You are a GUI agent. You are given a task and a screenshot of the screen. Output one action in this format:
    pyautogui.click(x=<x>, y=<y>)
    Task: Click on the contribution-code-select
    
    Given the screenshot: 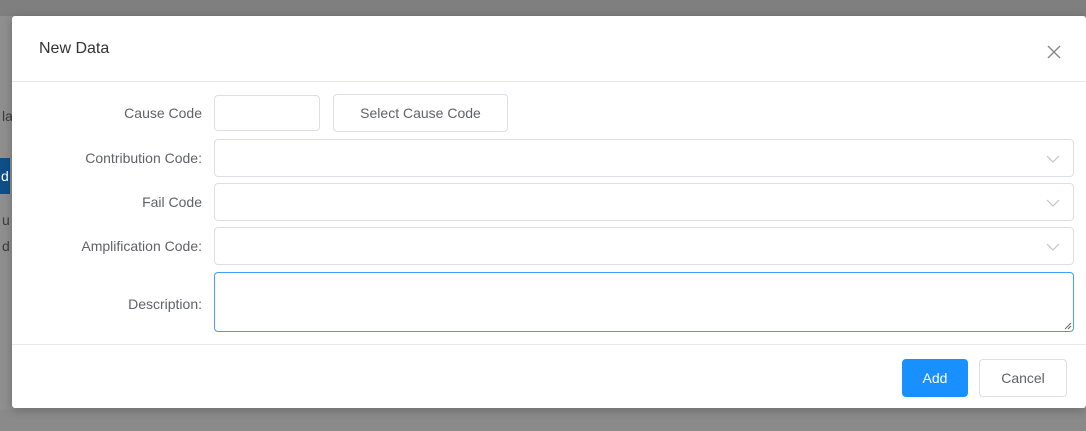 What is the action you would take?
    pyautogui.click(x=644, y=158)
    